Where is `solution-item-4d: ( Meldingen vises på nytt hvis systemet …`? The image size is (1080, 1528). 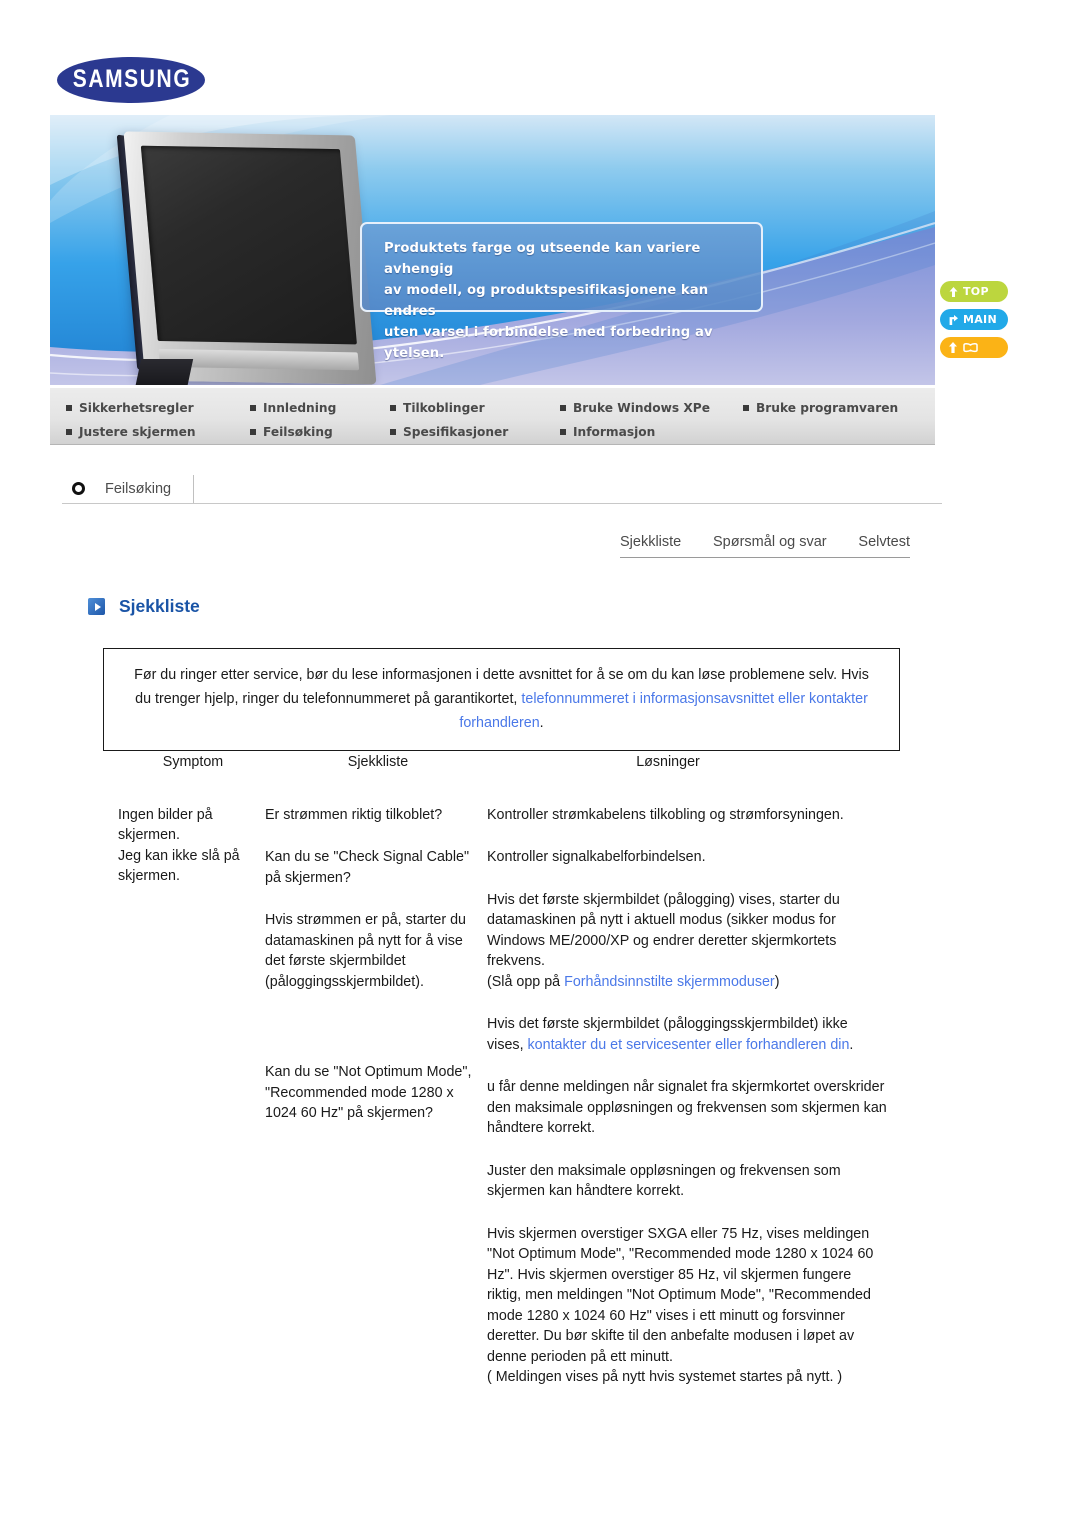
solution-item-4d: ( Meldingen vises på nytt hvis systemet … is located at coordinates (665, 1377).